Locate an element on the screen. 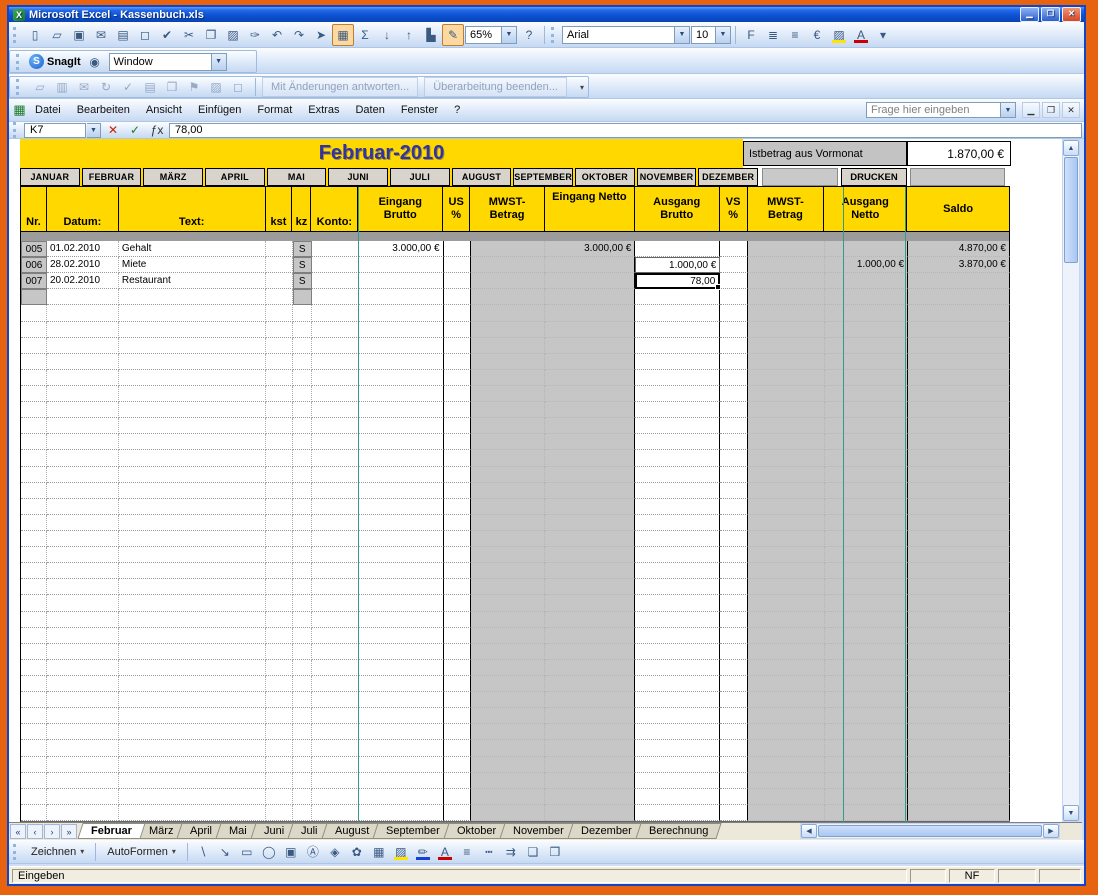 Image resolution: width=1098 pixels, height=895 pixels. review-tool-icon: ✓ is located at coordinates (128, 87).